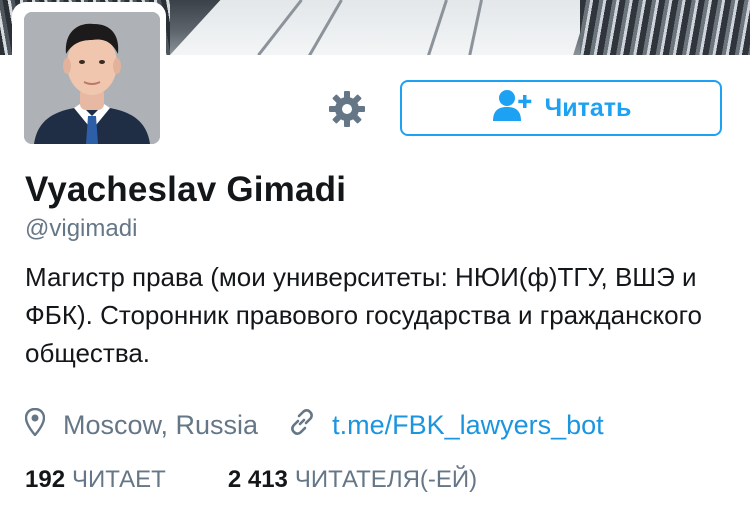 Image resolution: width=750 pixels, height=530 pixels. What do you see at coordinates (119, 479) in the screenshot?
I see `following-label: ЧИТАЕТ` at bounding box center [119, 479].